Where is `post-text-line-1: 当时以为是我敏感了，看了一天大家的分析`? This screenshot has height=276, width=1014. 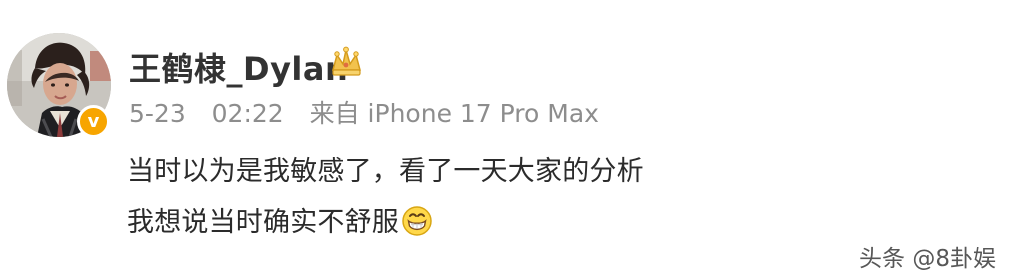
post-text-line-1: 当时以为是我敏感了，看了一天大家的分析 is located at coordinates (385, 171).